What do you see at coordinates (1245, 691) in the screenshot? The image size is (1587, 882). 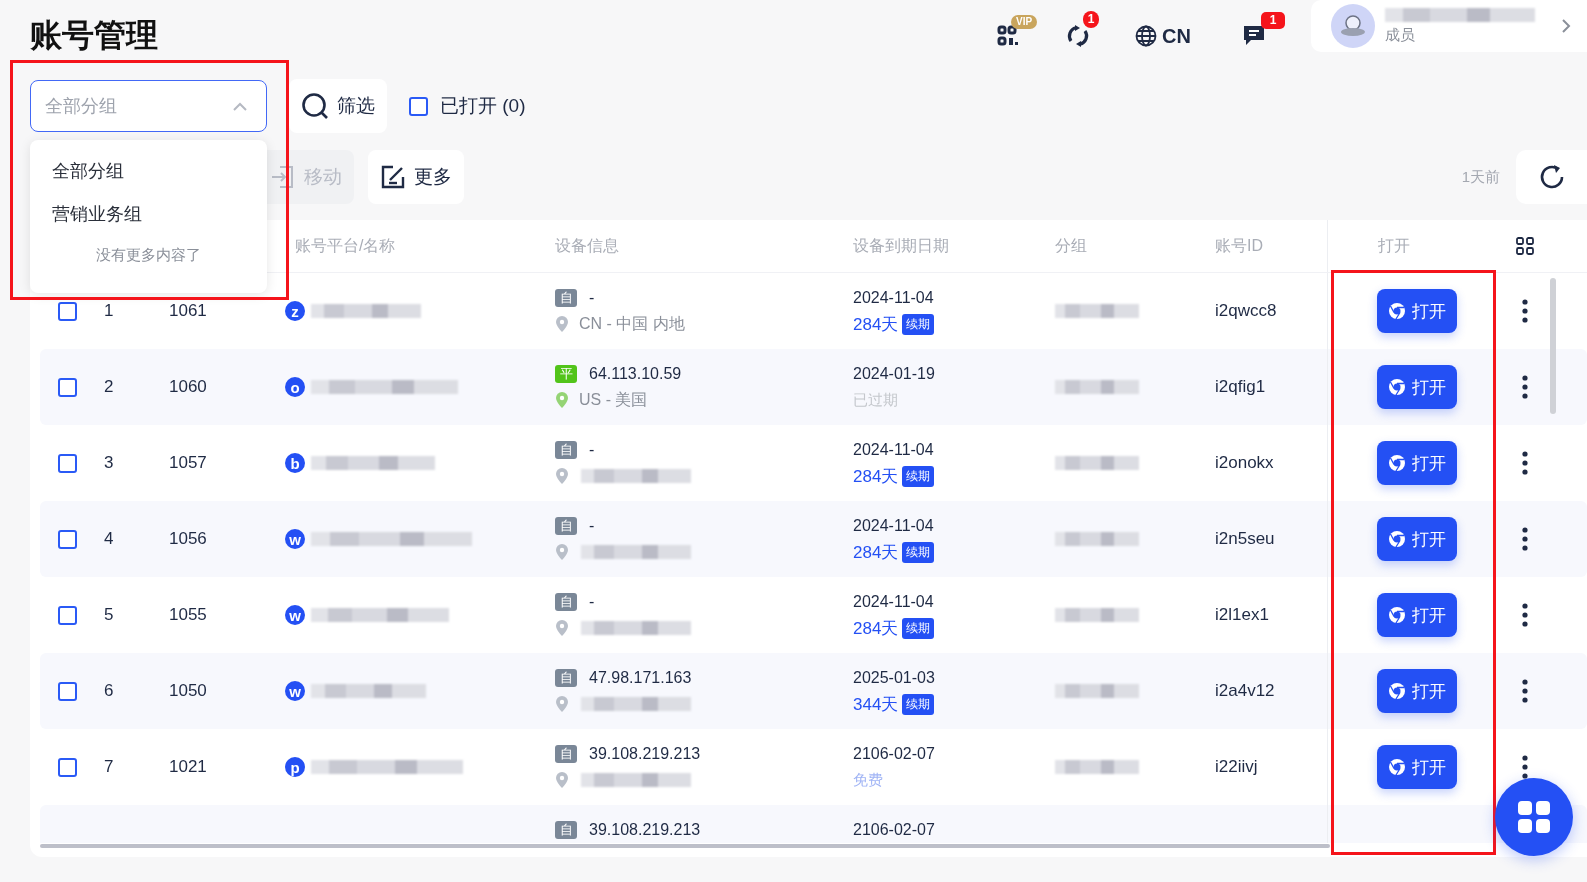 I see `account-id: i2a4v12` at bounding box center [1245, 691].